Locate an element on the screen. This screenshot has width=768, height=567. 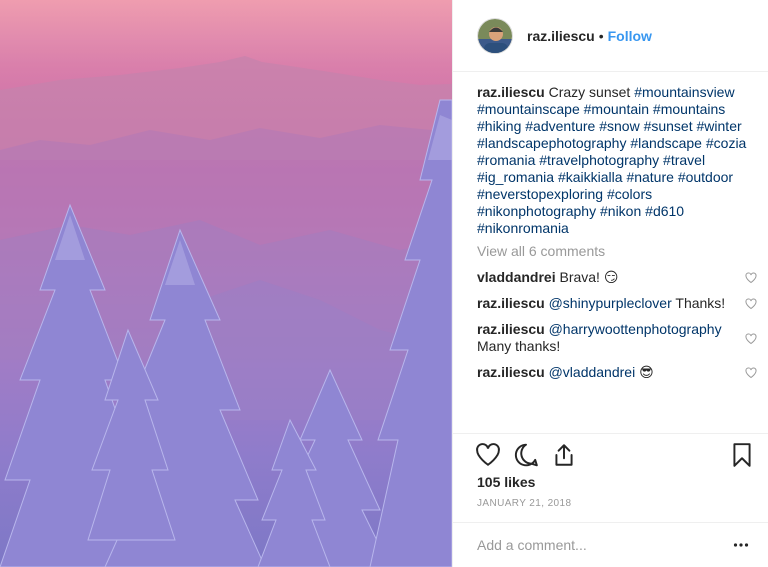
hashtag-link: #d610 is located at coordinates (664, 211).